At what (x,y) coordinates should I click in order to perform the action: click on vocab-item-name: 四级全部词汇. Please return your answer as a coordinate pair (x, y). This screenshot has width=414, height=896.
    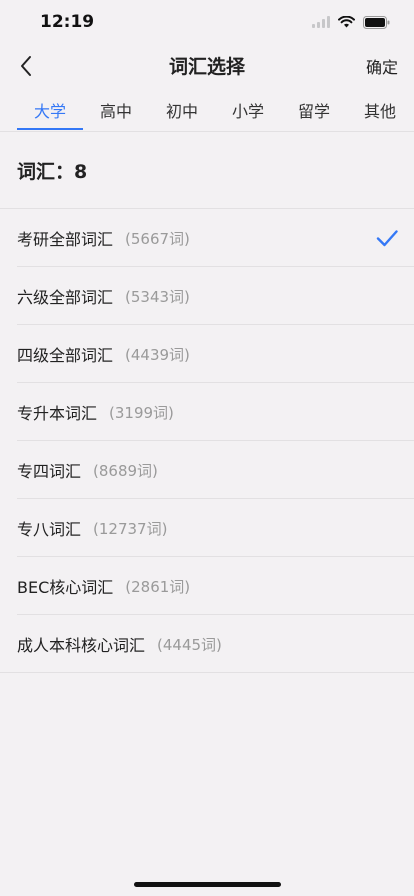
    Looking at the image, I should click on (65, 355).